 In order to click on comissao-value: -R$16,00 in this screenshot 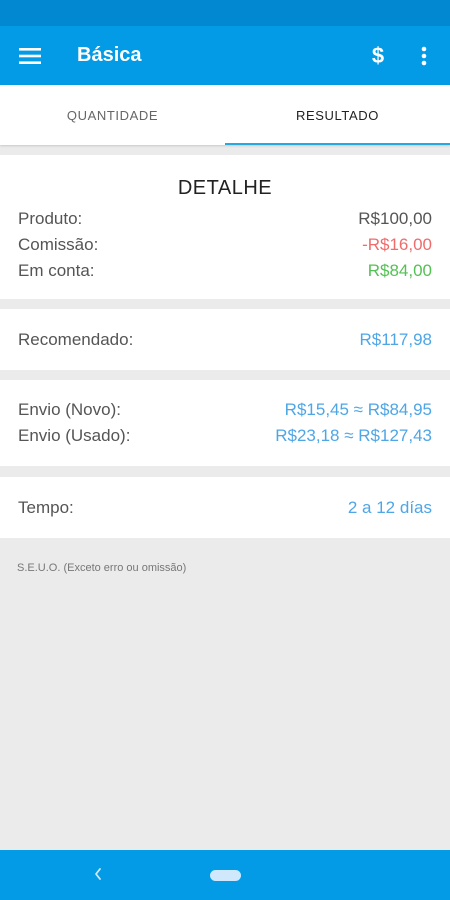, I will do `click(397, 244)`.